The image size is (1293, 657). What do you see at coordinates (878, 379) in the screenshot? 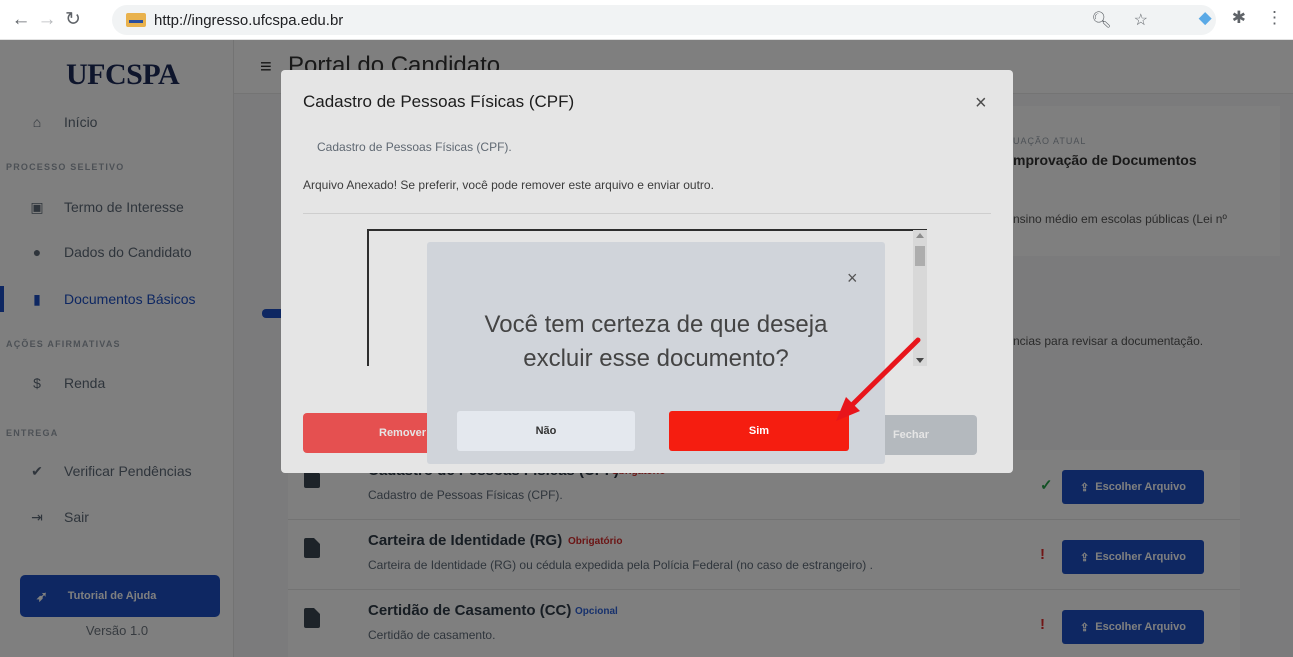
I see `annotation-arrow-icon` at bounding box center [878, 379].